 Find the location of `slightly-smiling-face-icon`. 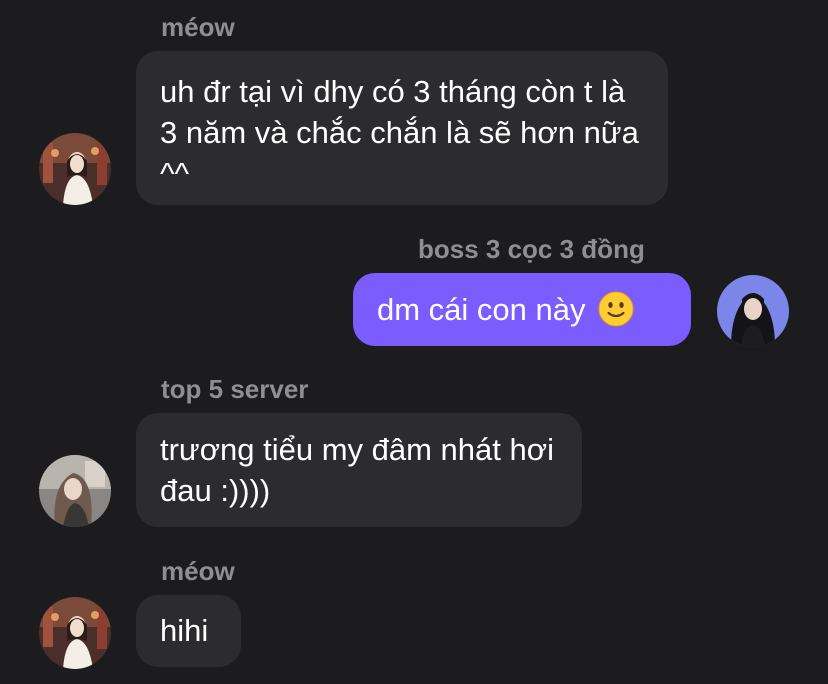

slightly-smiling-face-icon is located at coordinates (616, 309).